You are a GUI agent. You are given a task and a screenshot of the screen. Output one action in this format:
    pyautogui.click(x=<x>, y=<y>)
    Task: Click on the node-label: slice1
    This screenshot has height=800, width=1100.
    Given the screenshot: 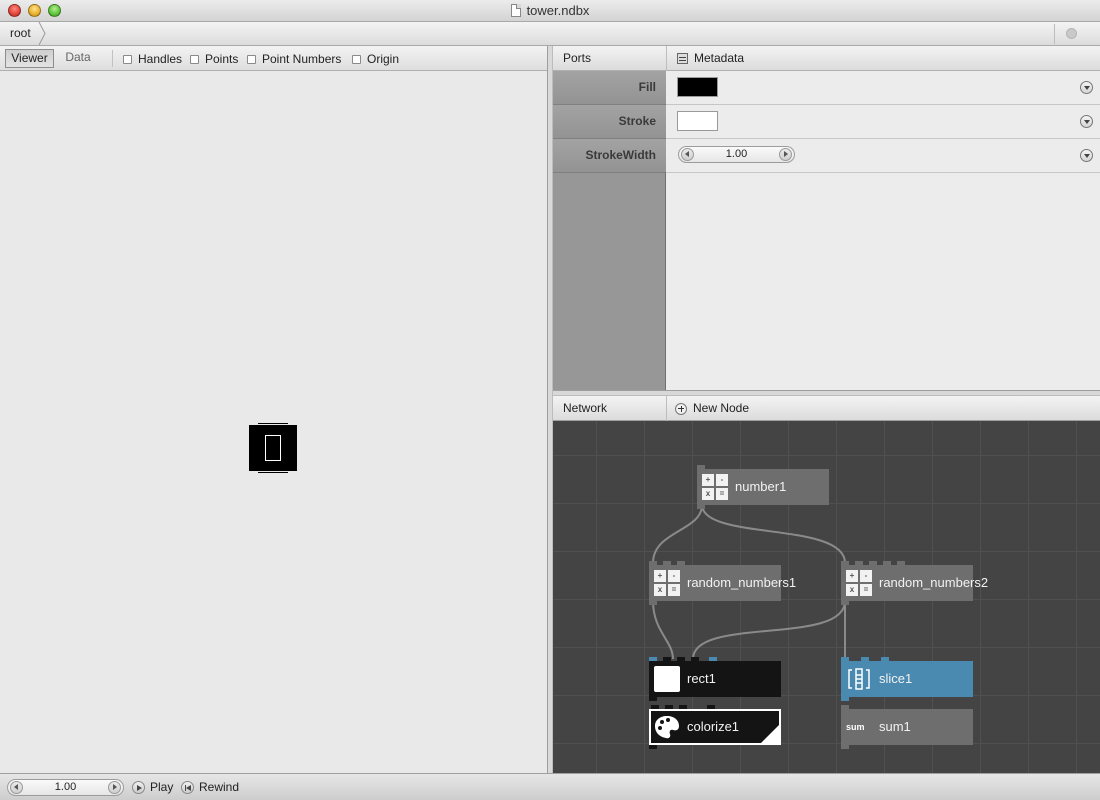 What is the action you would take?
    pyautogui.click(x=896, y=678)
    